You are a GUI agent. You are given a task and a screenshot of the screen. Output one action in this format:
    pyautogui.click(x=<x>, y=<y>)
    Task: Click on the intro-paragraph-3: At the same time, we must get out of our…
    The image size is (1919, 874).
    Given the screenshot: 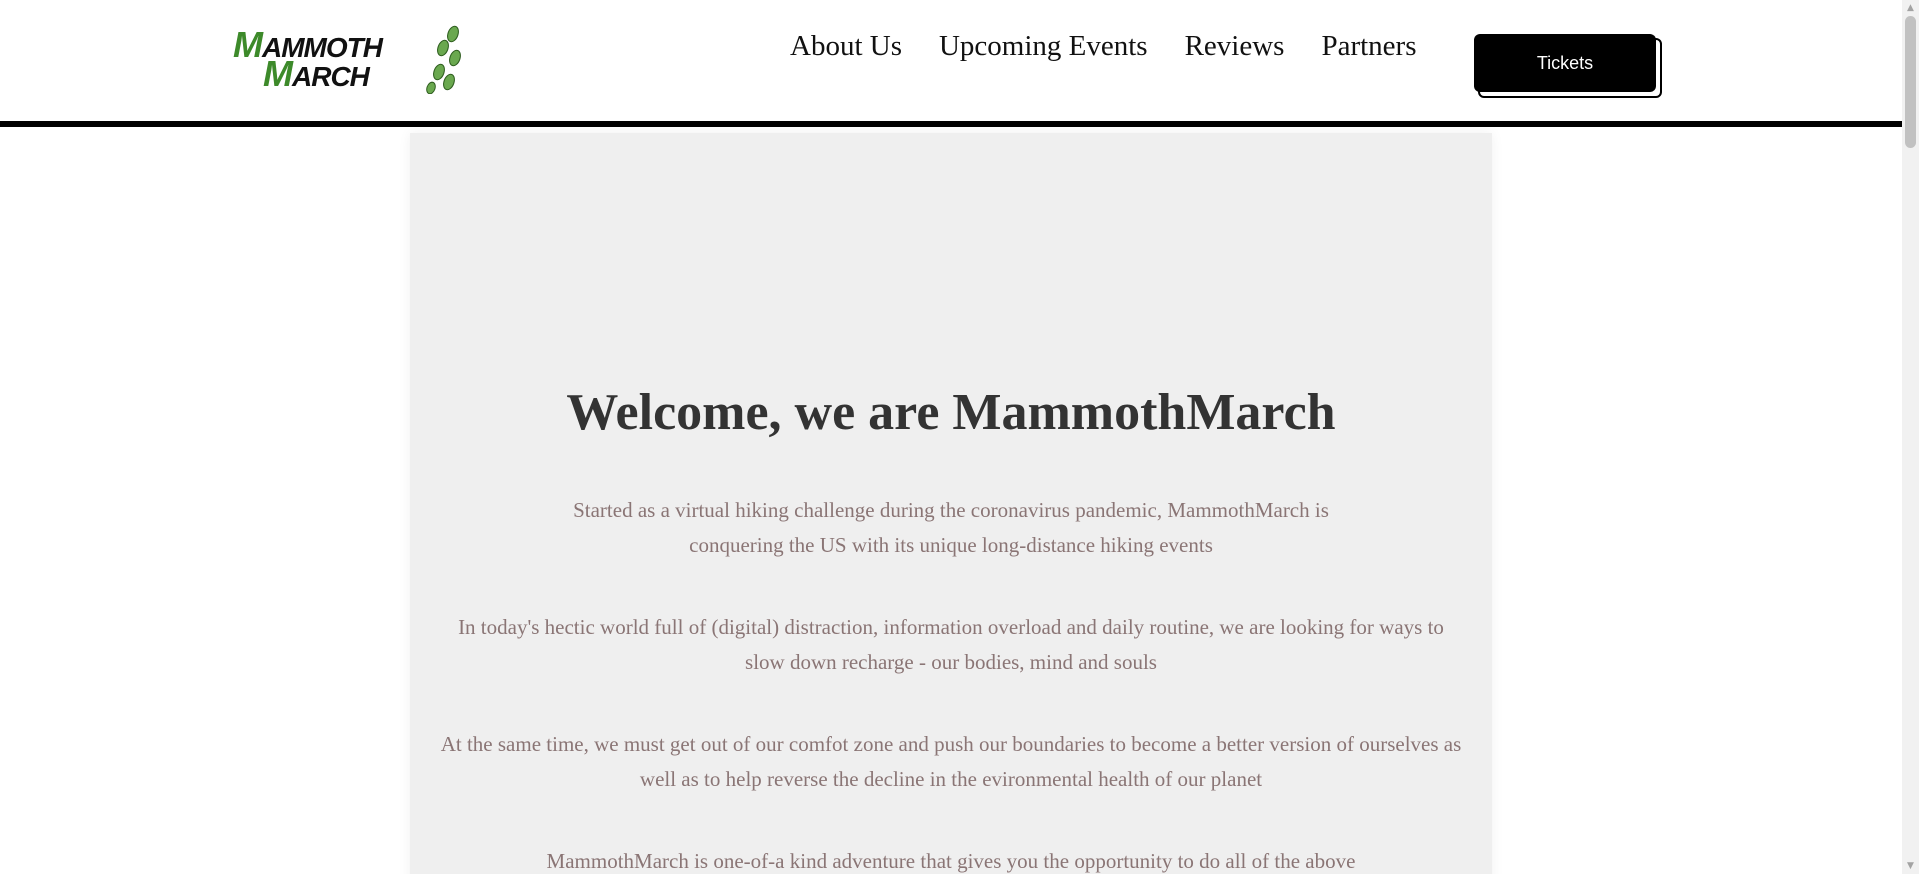 What is the action you would take?
    pyautogui.click(x=951, y=761)
    